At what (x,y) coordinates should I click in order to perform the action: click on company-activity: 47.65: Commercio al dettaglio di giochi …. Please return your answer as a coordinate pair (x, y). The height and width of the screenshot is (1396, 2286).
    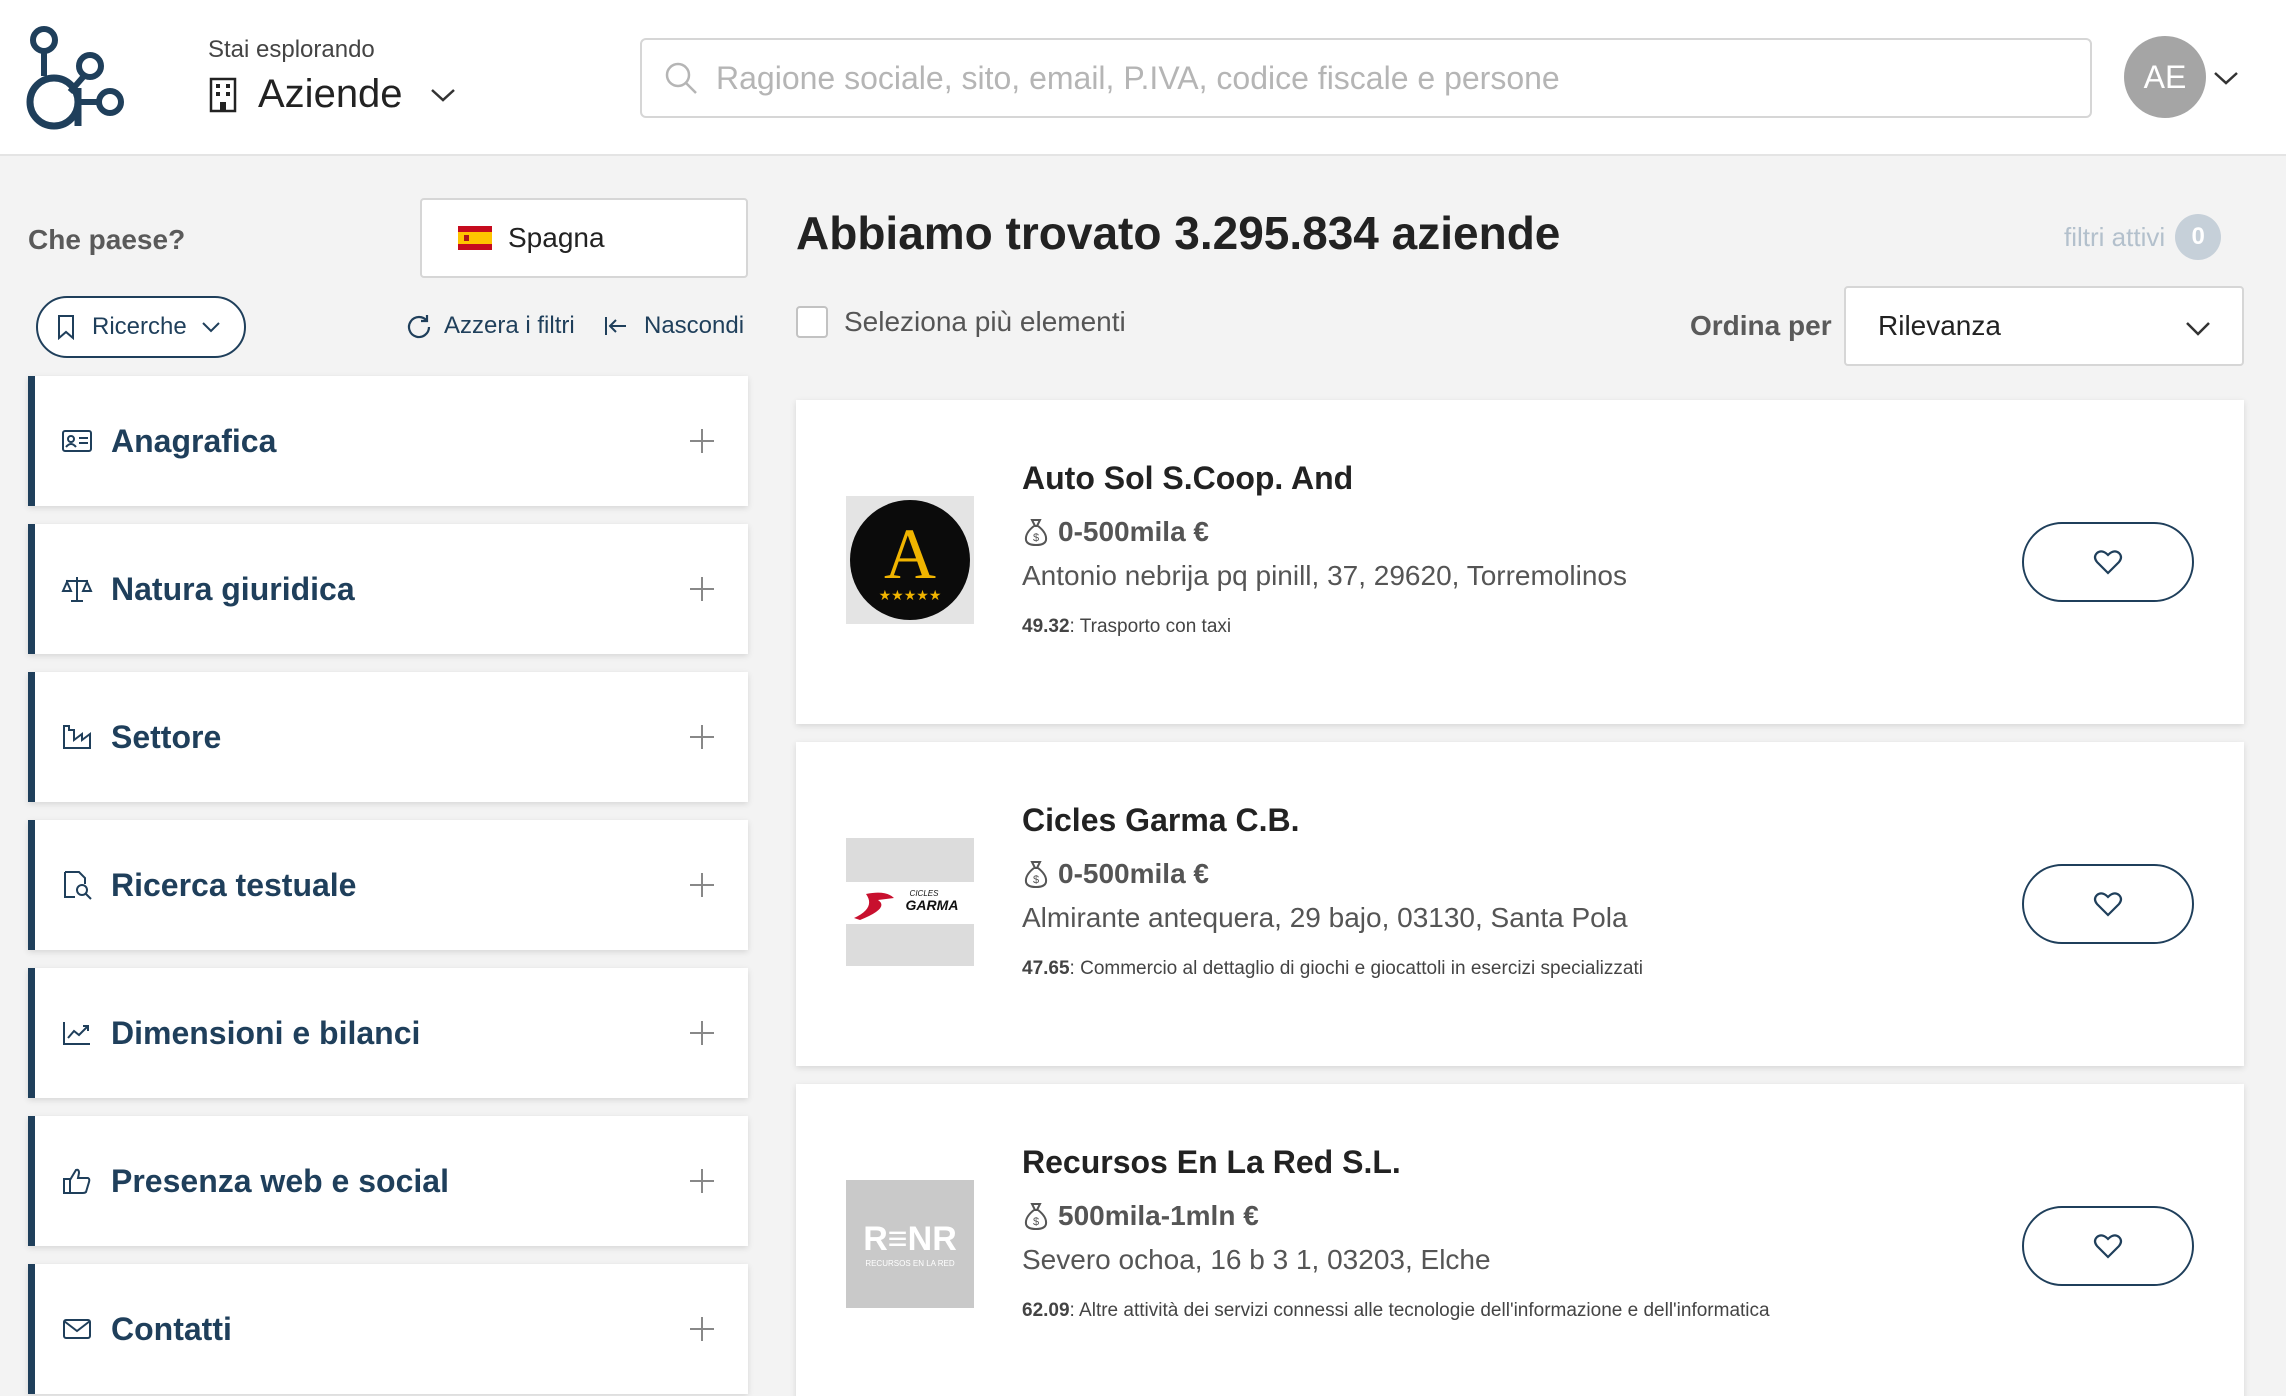
    Looking at the image, I should click on (1332, 969).